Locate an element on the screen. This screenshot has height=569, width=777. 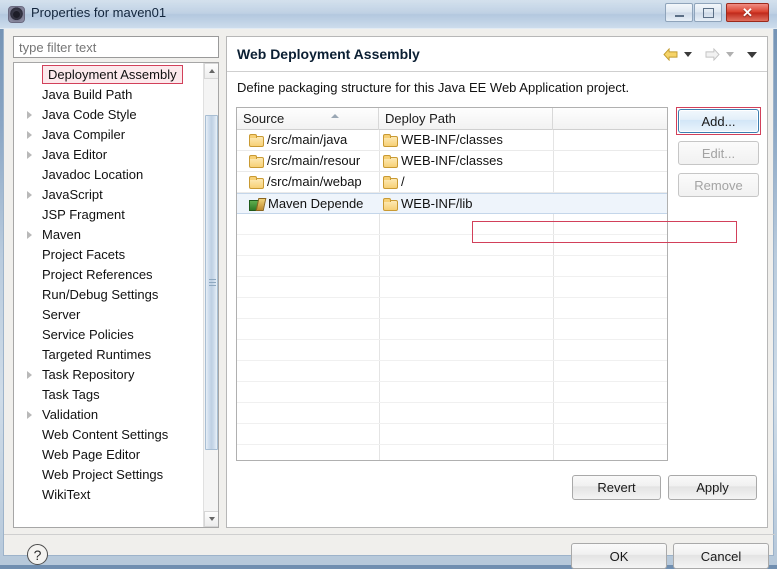
help-icon: ? is located at coordinates (37, 554).